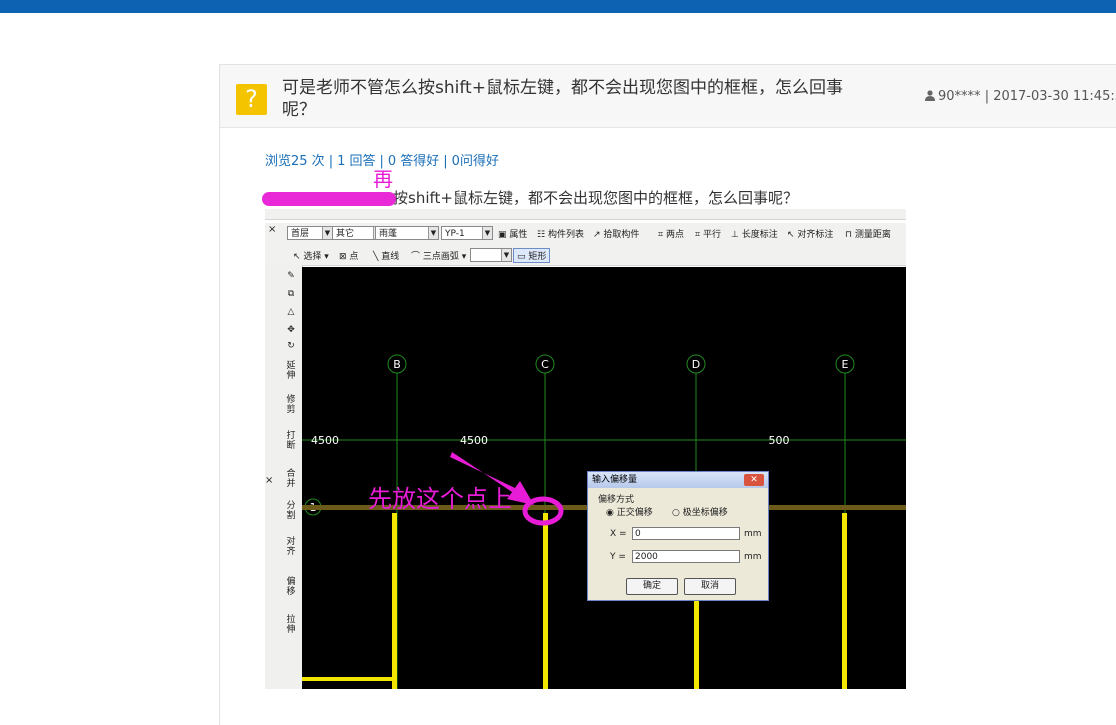 This screenshot has width=1116, height=725. What do you see at coordinates (652, 586) in the screenshot?
I see `ok-button: 确定` at bounding box center [652, 586].